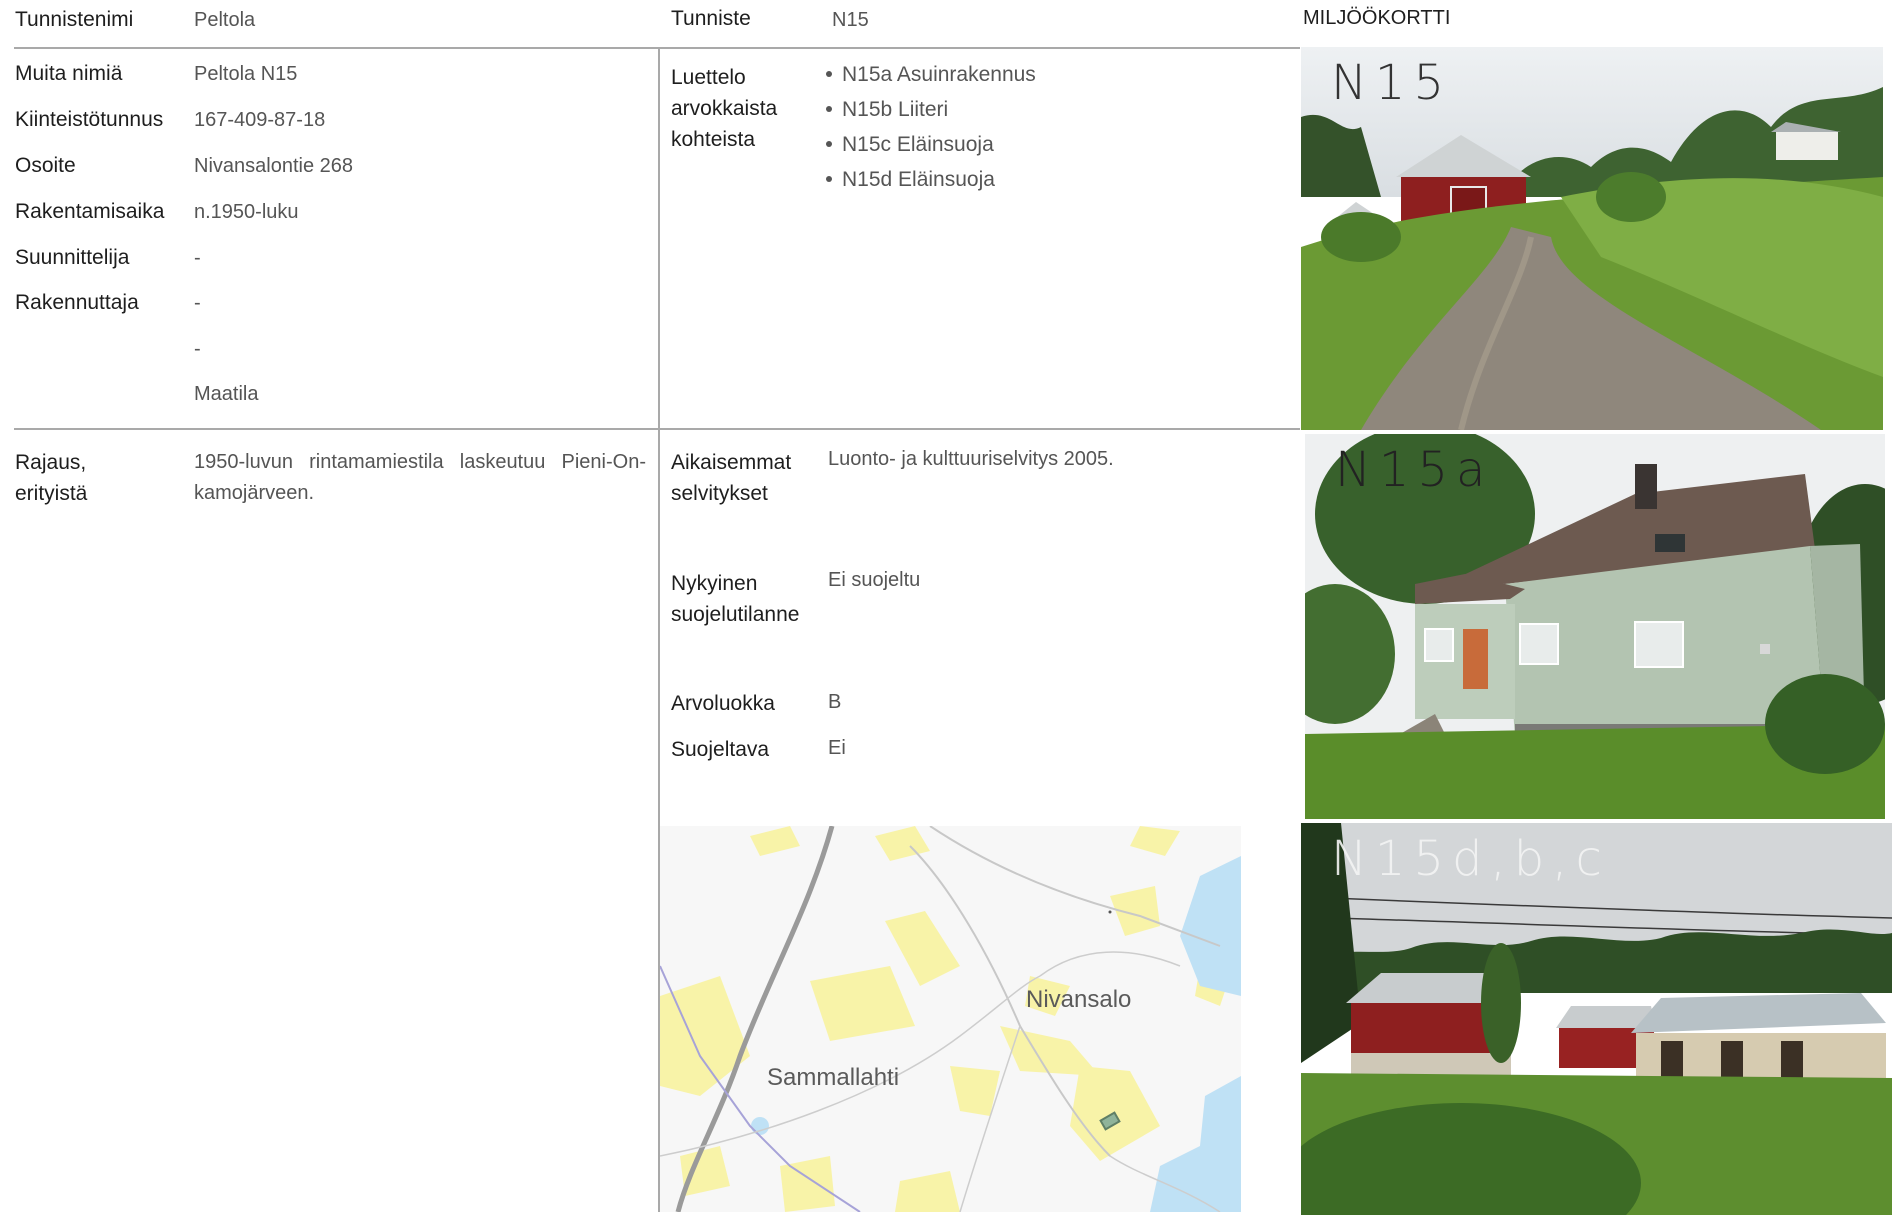 The width and height of the screenshot is (1892, 1215). What do you see at coordinates (1377, 18) in the screenshot?
I see `card-title: MILJÖÖKORTTI` at bounding box center [1377, 18].